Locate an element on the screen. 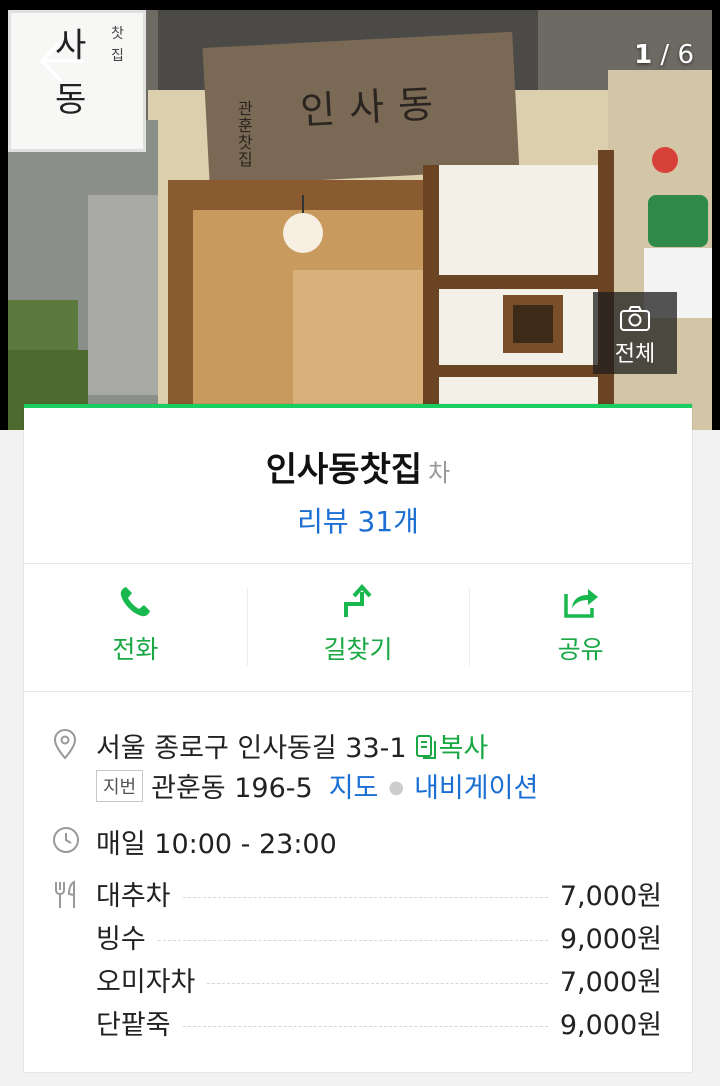 This screenshot has height=1086, width=720. menu-item-name: 대추차 is located at coordinates (133, 896).